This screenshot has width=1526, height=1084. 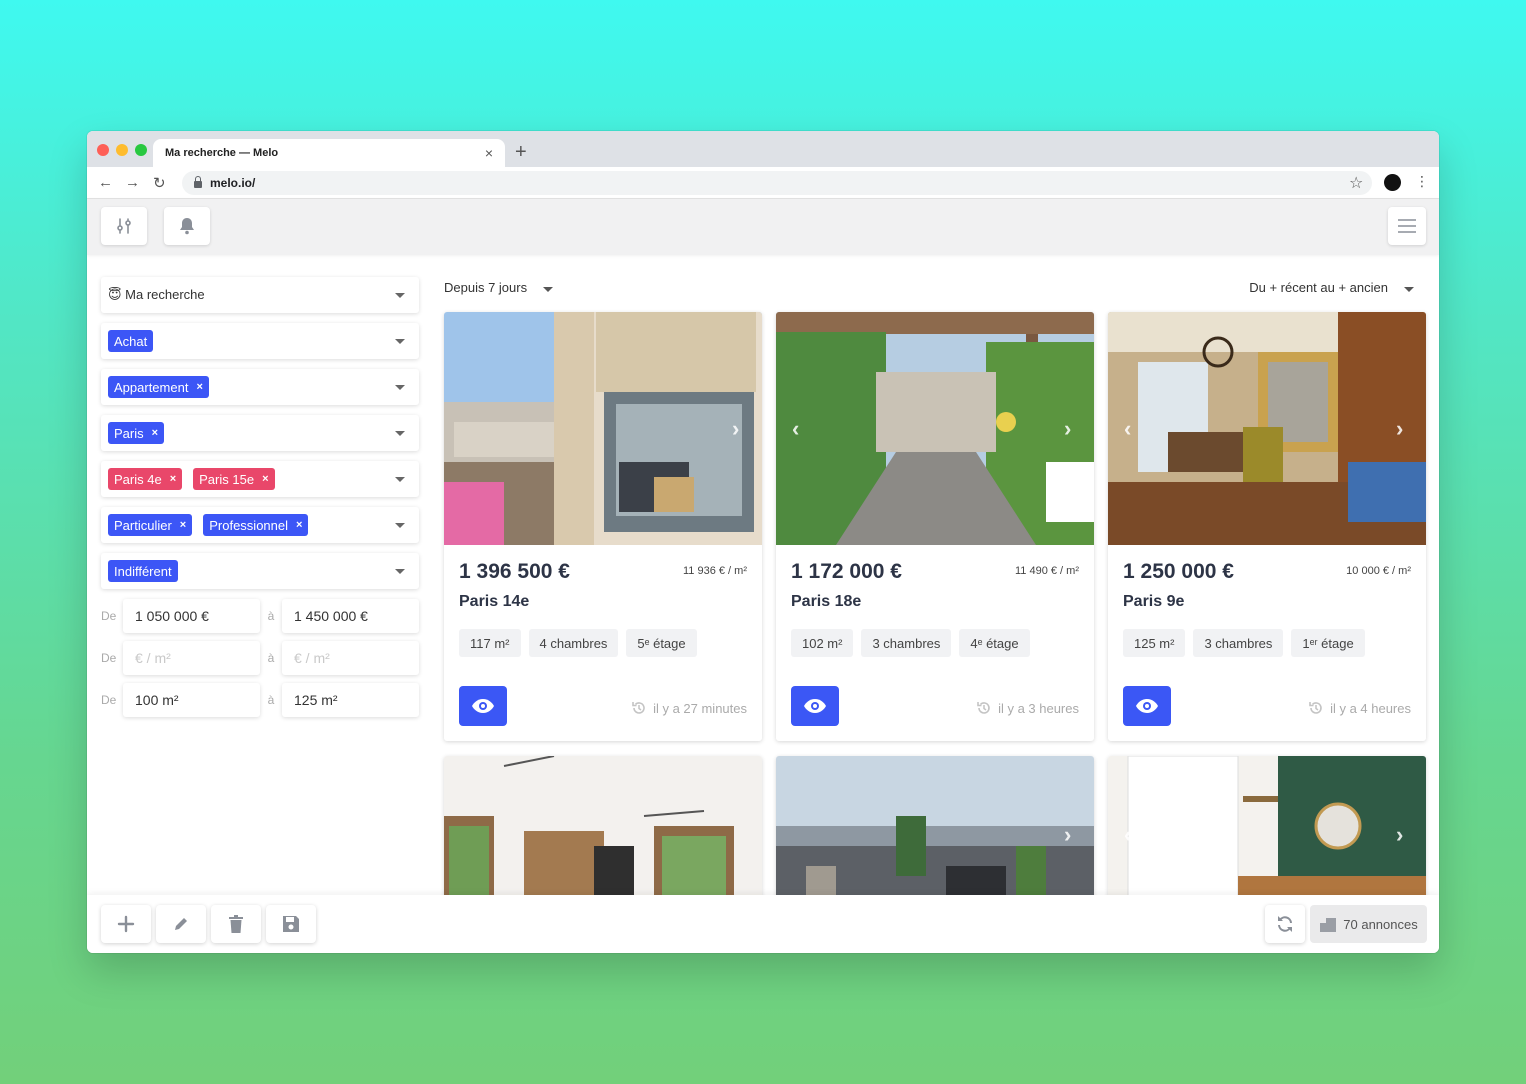 I want to click on trash-icon, so click(x=236, y=924).